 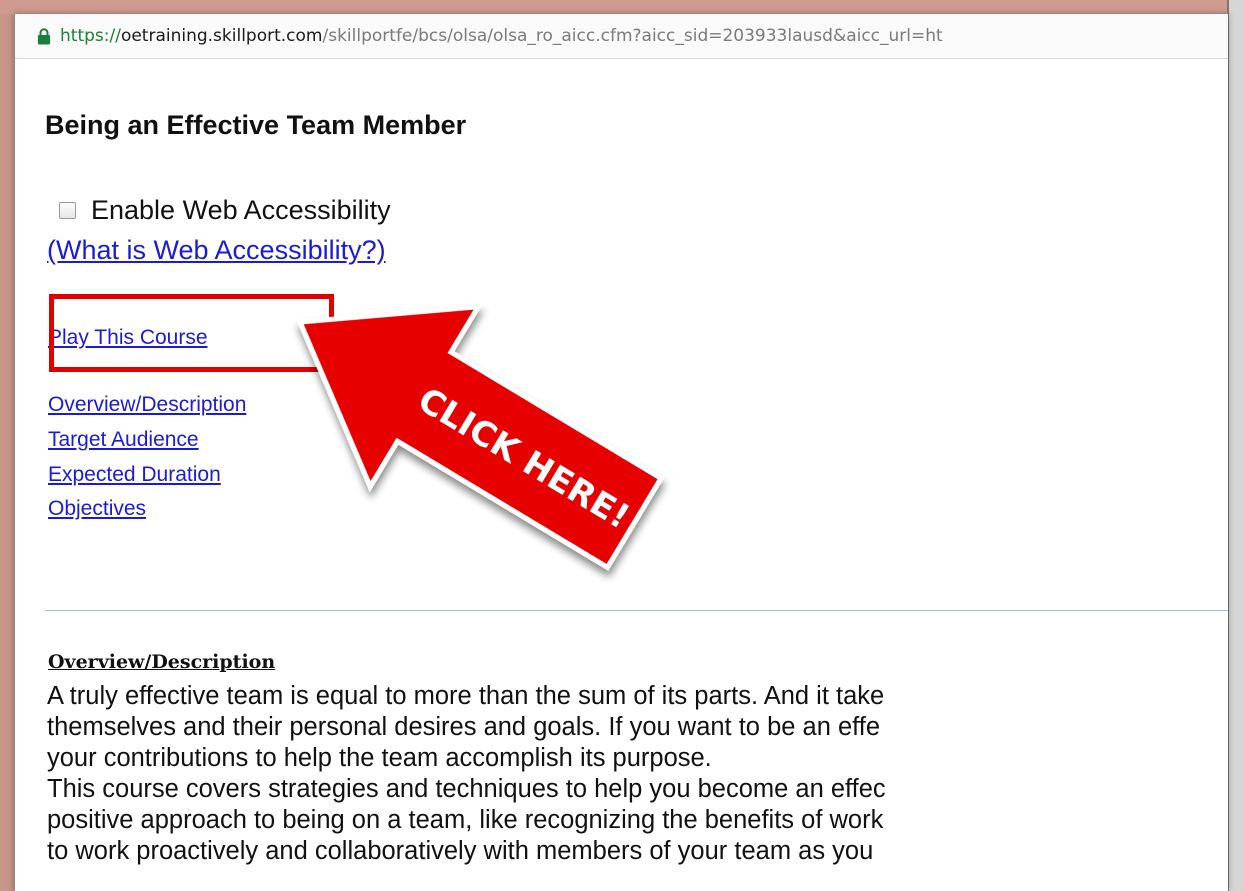 I want to click on nav-link-overview: Overview/Description, so click(x=147, y=405).